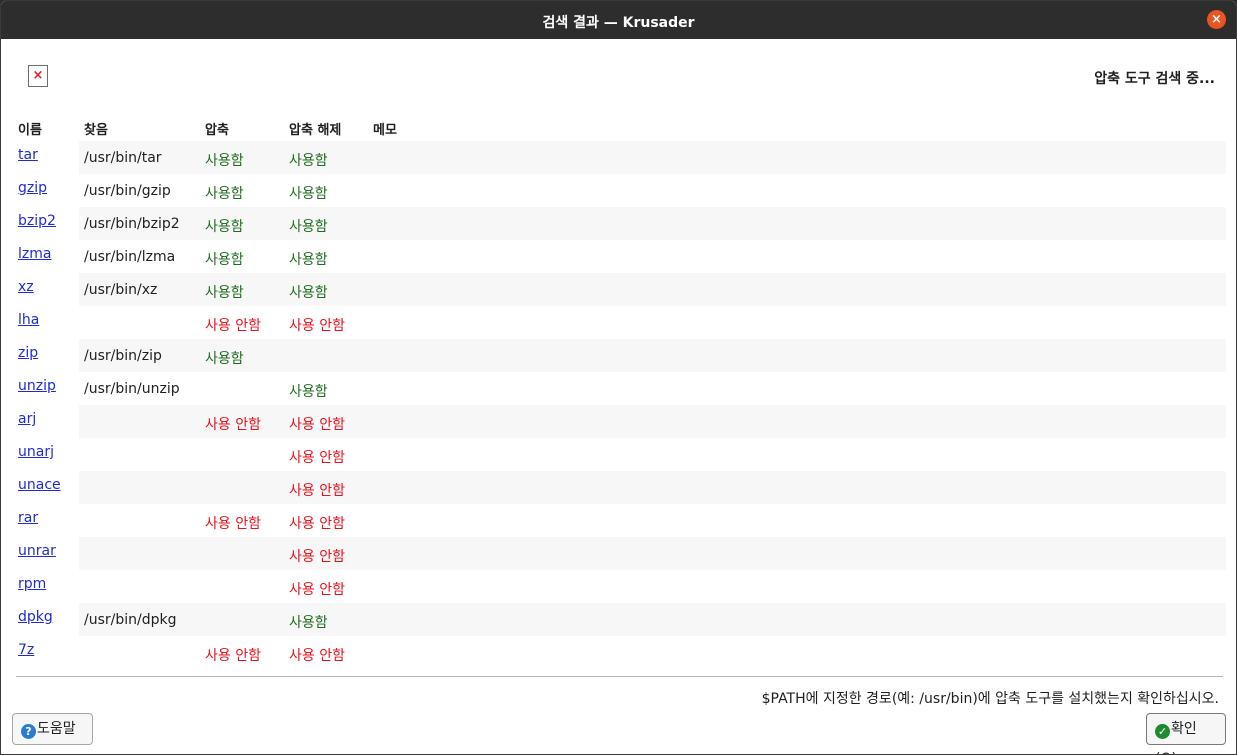  I want to click on column-header-found: 찾음, so click(96, 130).